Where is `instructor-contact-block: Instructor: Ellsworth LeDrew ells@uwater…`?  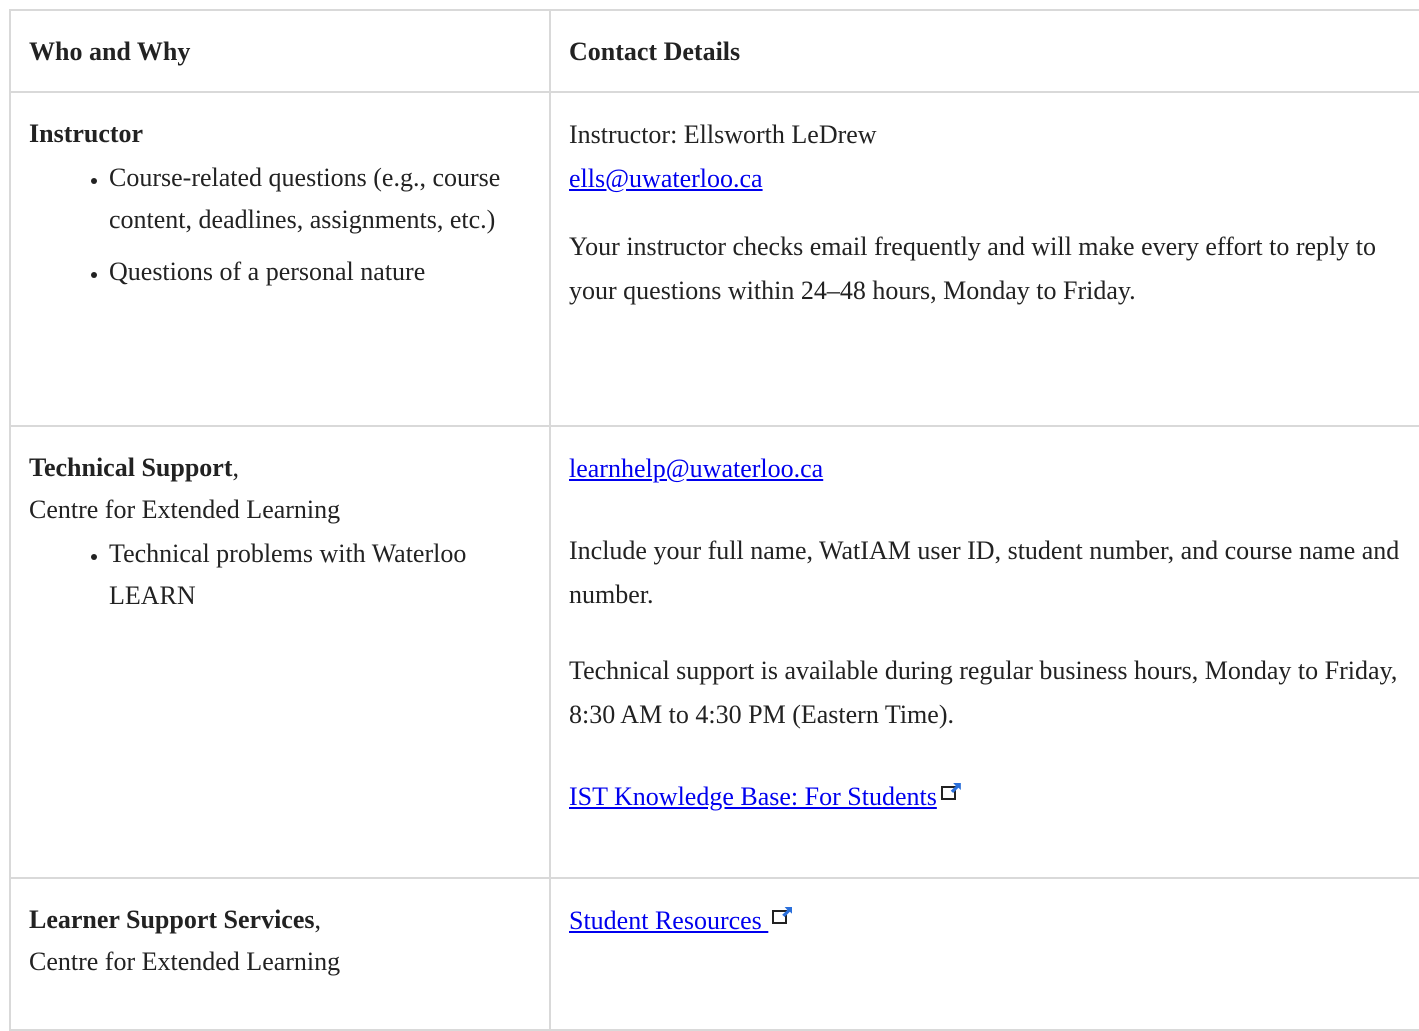
instructor-contact-block: Instructor: Ellsworth LeDrew ells@uwater… is located at coordinates (986, 157).